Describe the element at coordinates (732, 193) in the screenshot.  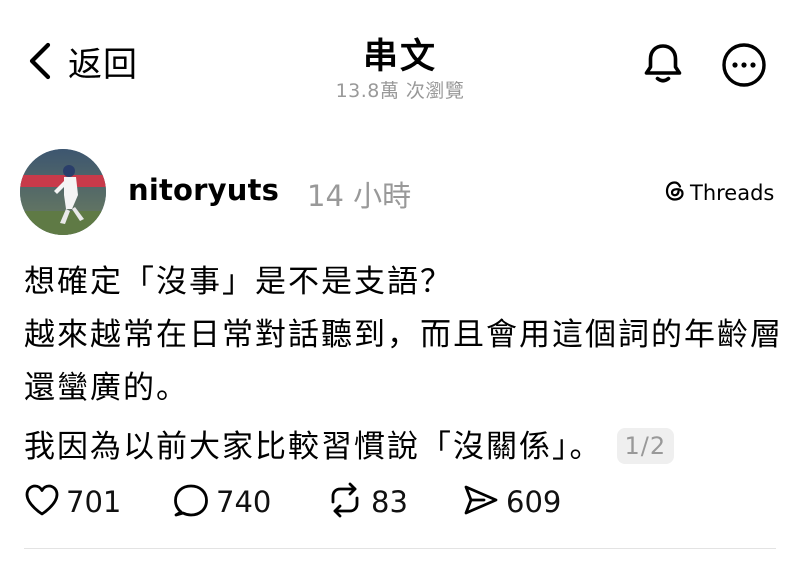
I see `threads-label: Threads` at that location.